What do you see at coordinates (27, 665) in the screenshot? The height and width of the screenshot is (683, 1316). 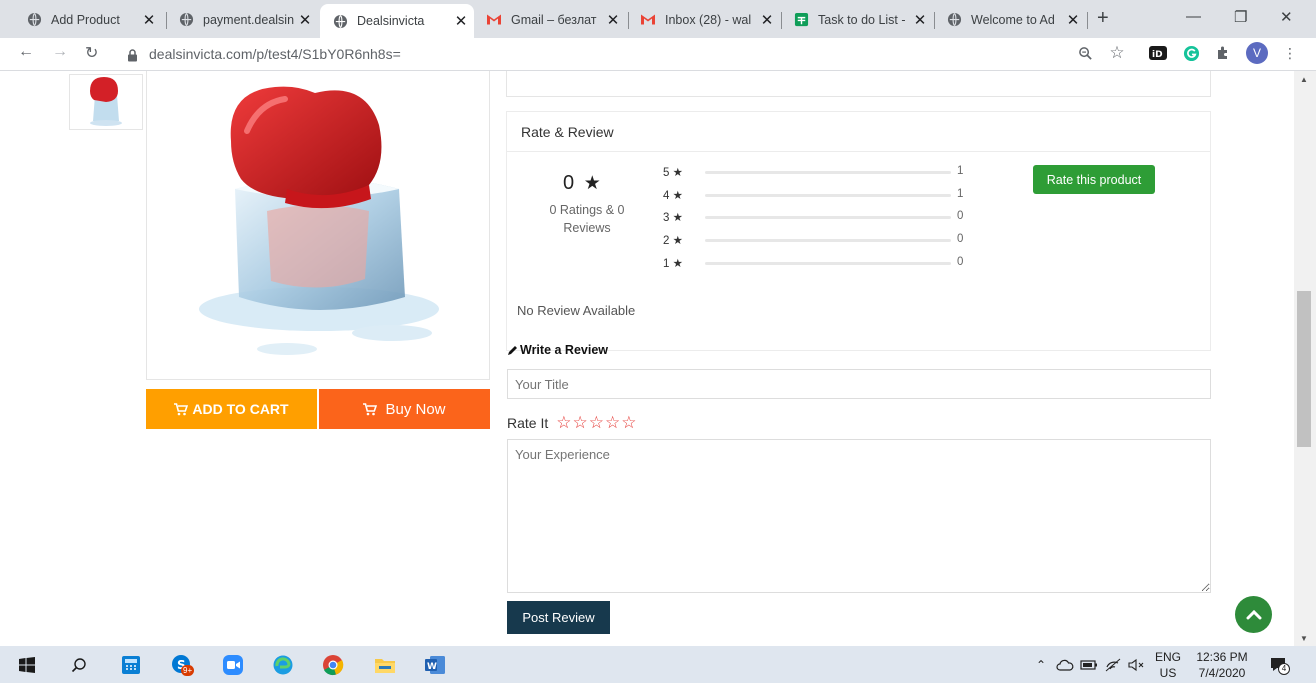 I see `windows-start-icon` at bounding box center [27, 665].